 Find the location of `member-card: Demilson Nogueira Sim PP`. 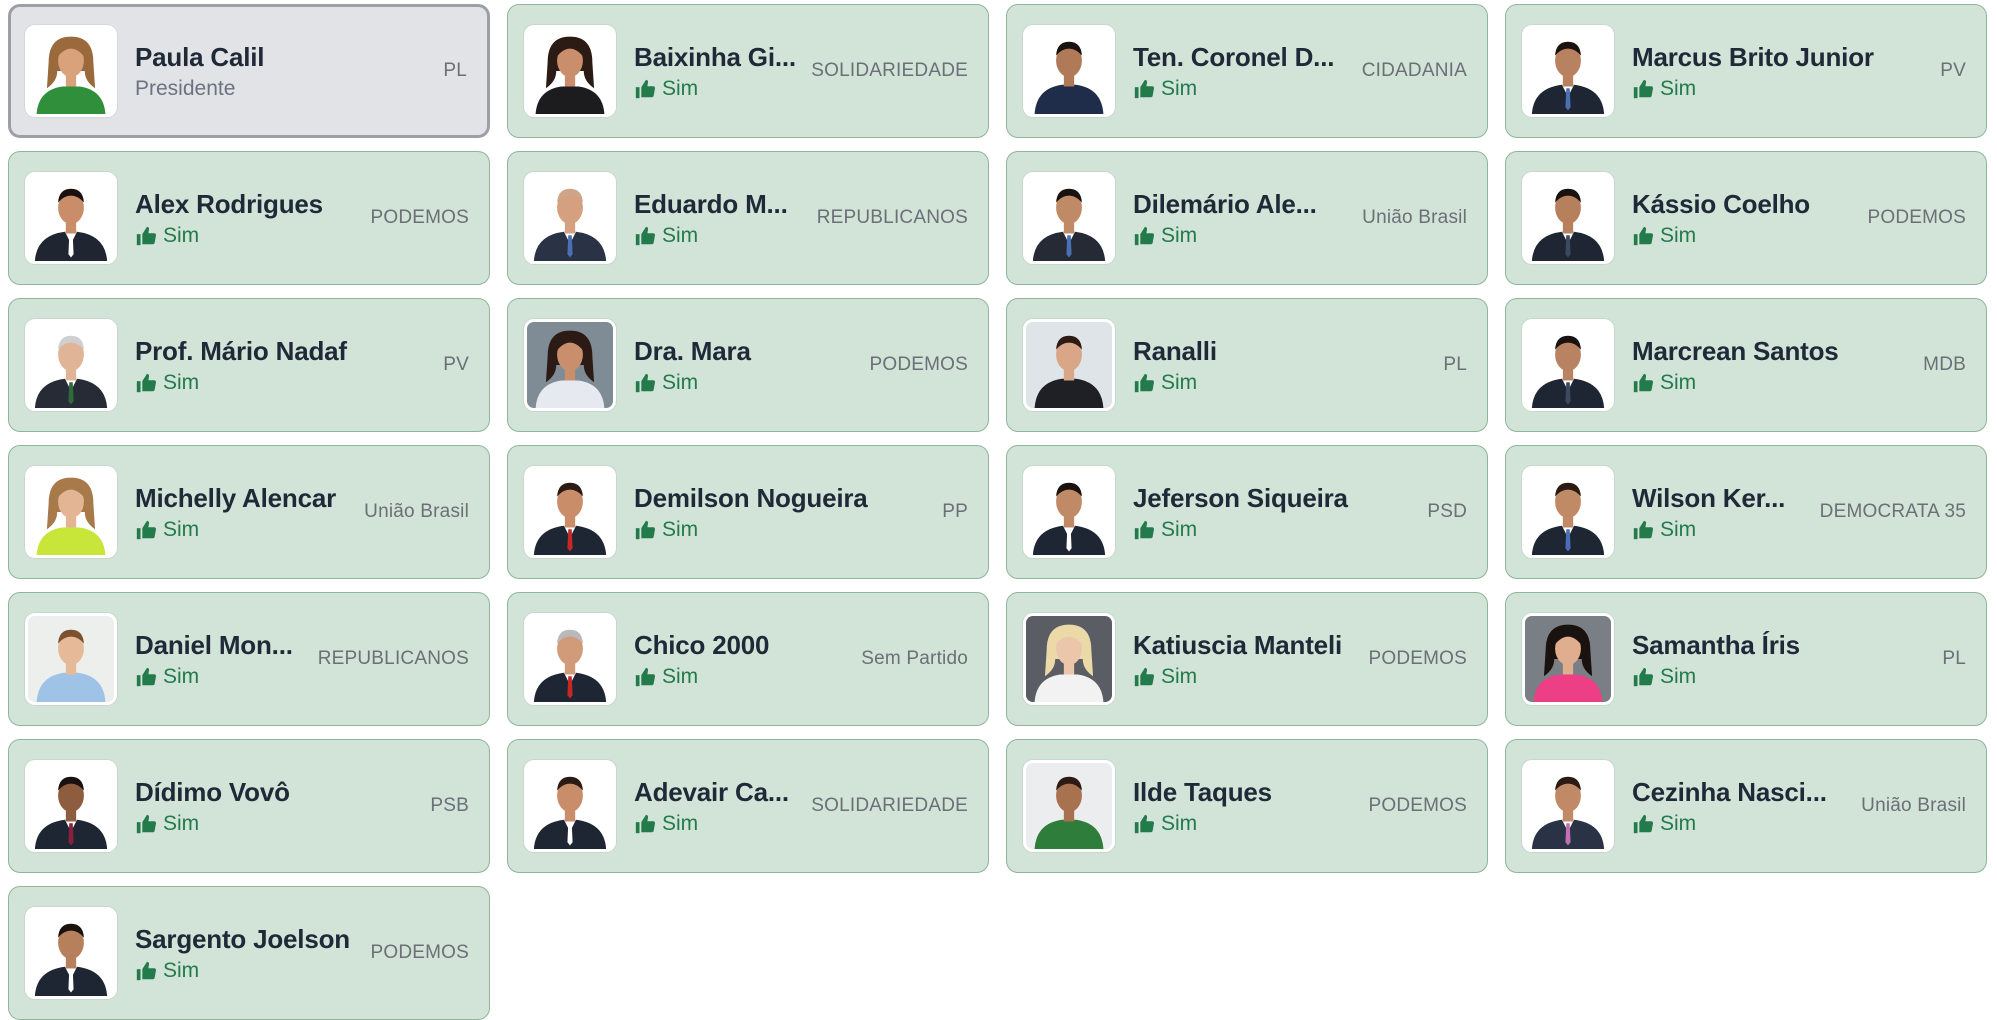

member-card: Demilson Nogueira Sim PP is located at coordinates (748, 512).